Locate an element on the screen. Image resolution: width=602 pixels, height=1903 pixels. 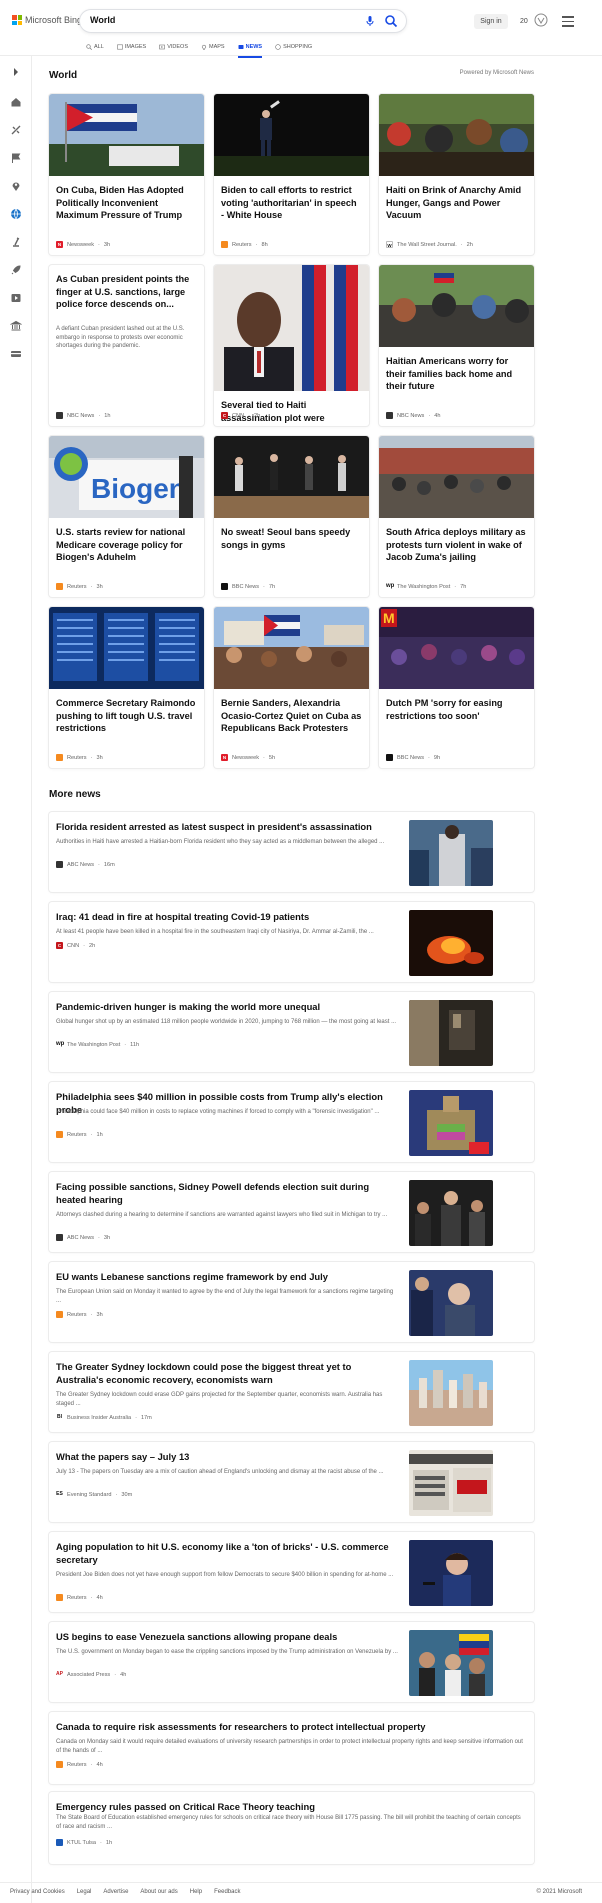
expand-arrow-icon is located at coordinates (16, 72).